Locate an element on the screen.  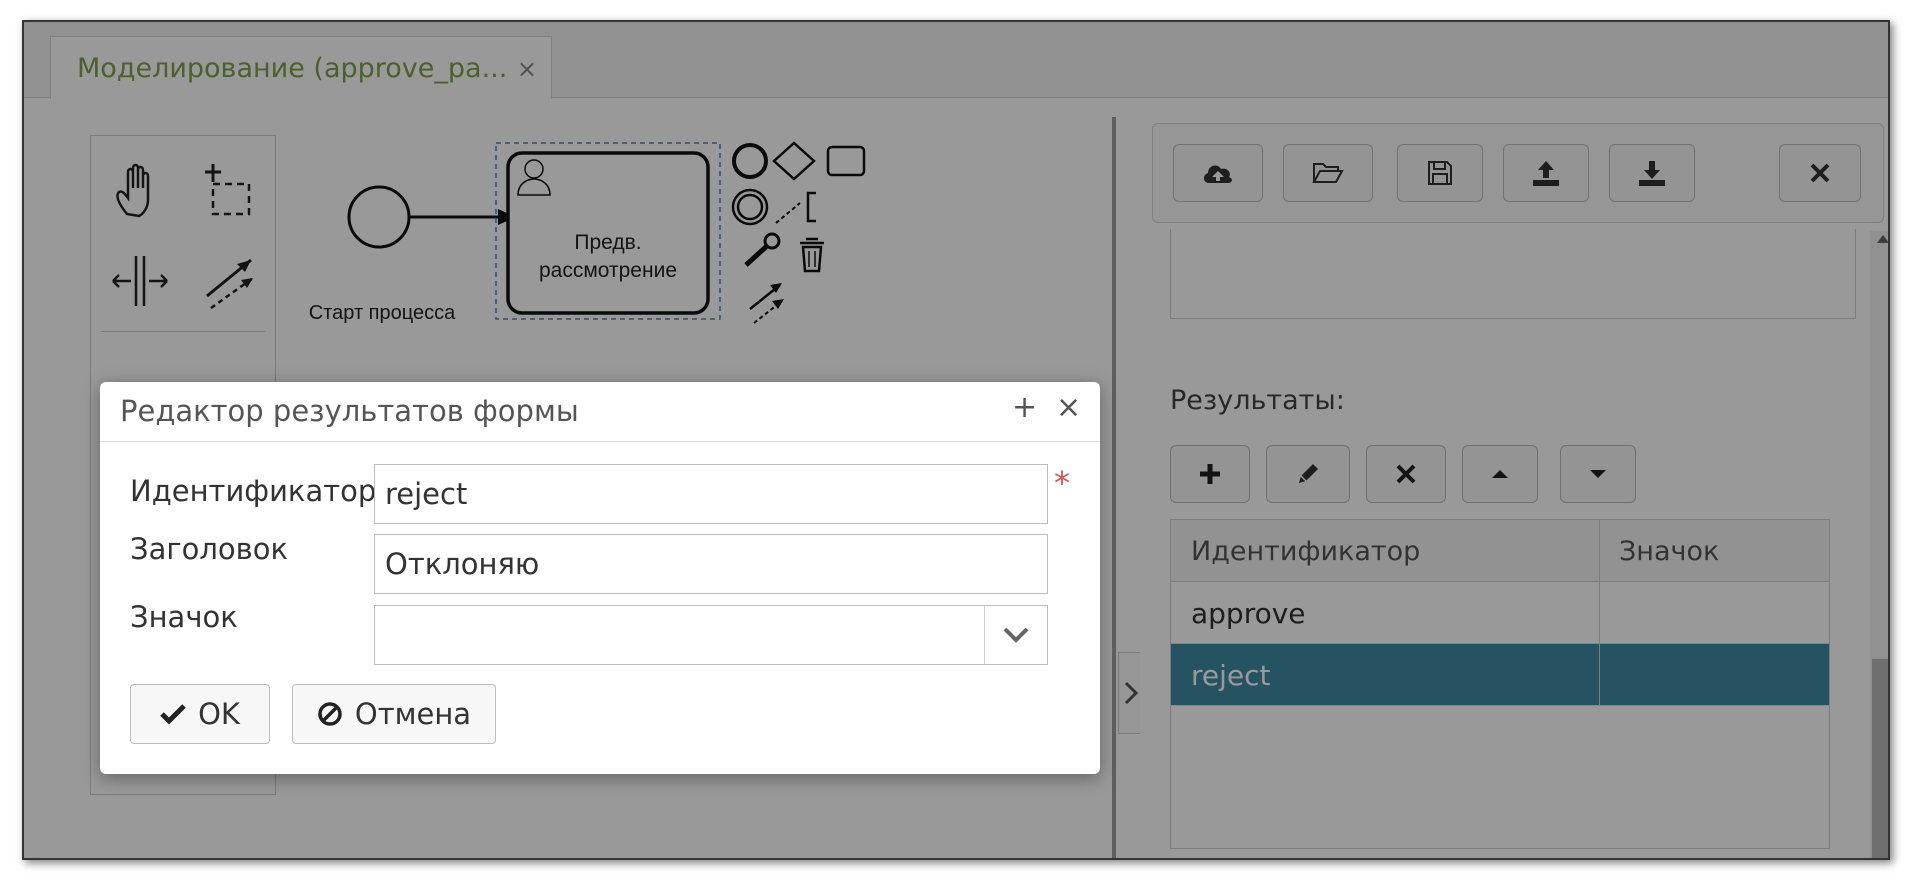
identifier-label: Идентификатор is located at coordinates (253, 491).